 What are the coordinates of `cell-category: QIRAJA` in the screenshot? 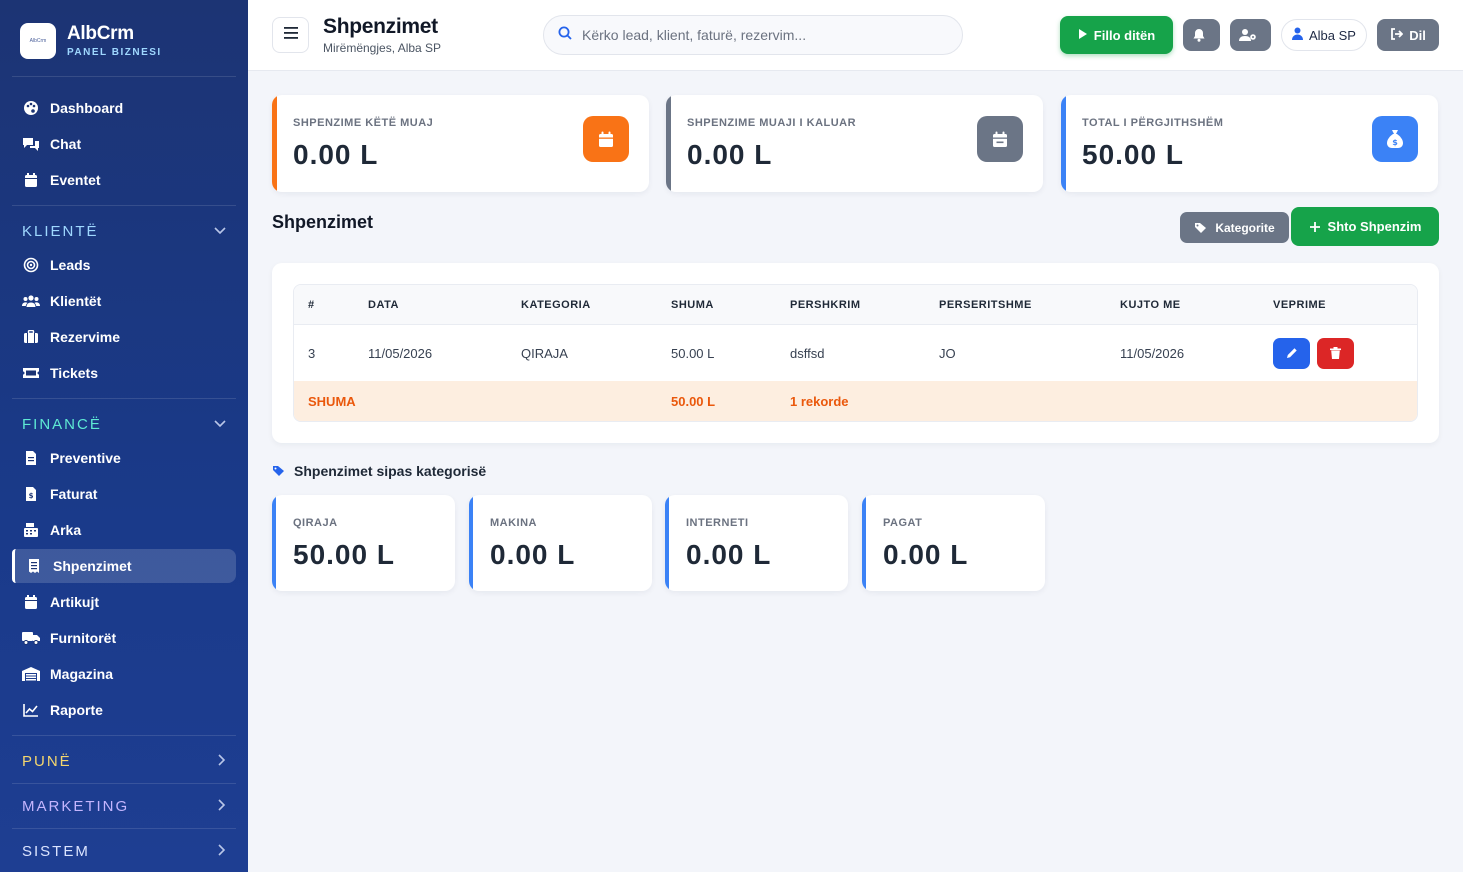 It's located at (582, 353).